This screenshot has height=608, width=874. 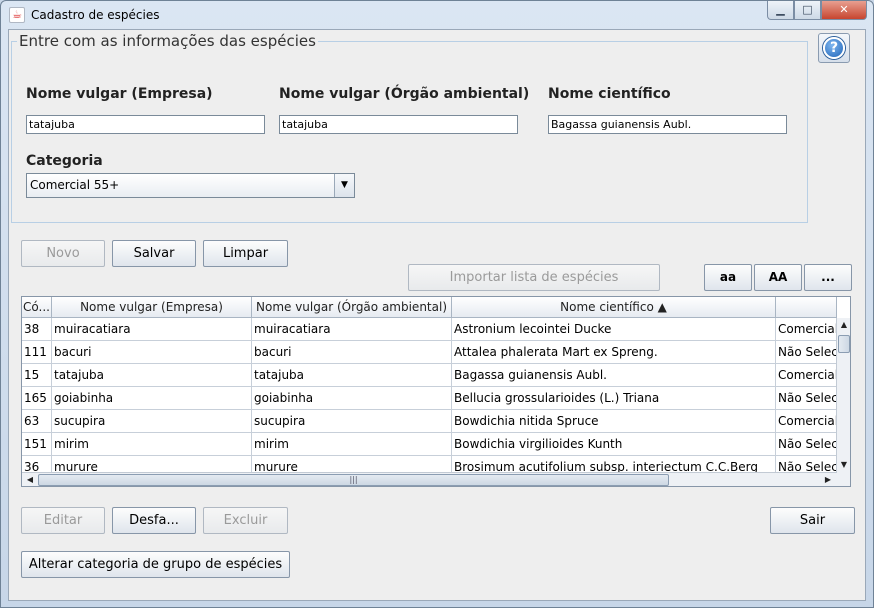 What do you see at coordinates (534, 277) in the screenshot?
I see `importar-button: Importar lista de espécies` at bounding box center [534, 277].